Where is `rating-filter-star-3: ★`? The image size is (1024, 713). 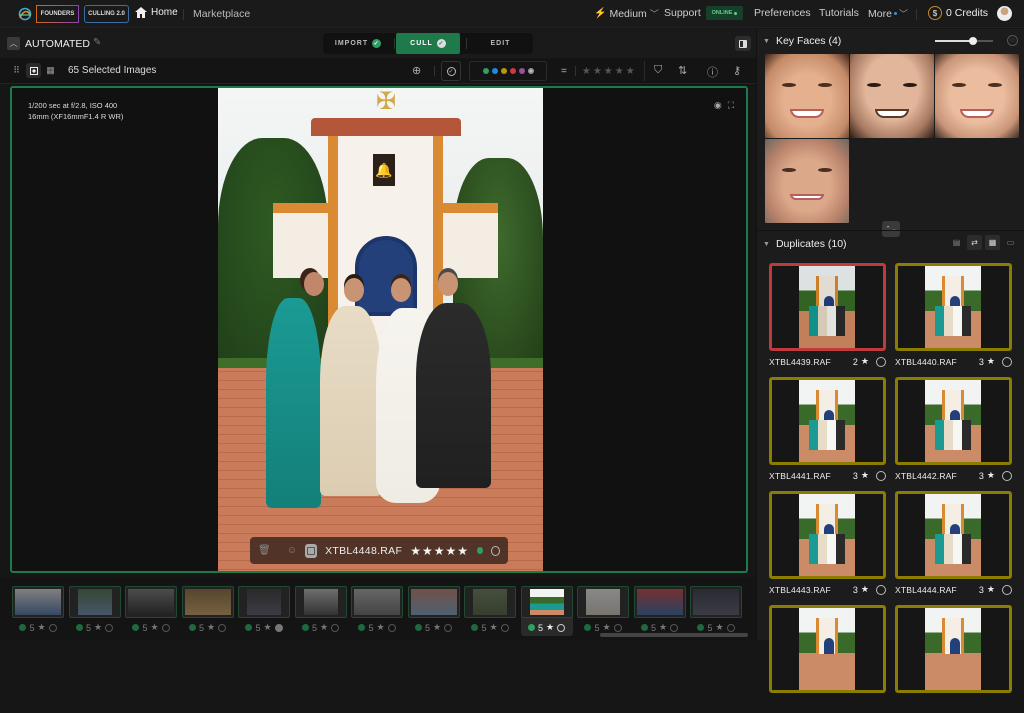
rating-filter-star-3: ★ is located at coordinates (608, 71).